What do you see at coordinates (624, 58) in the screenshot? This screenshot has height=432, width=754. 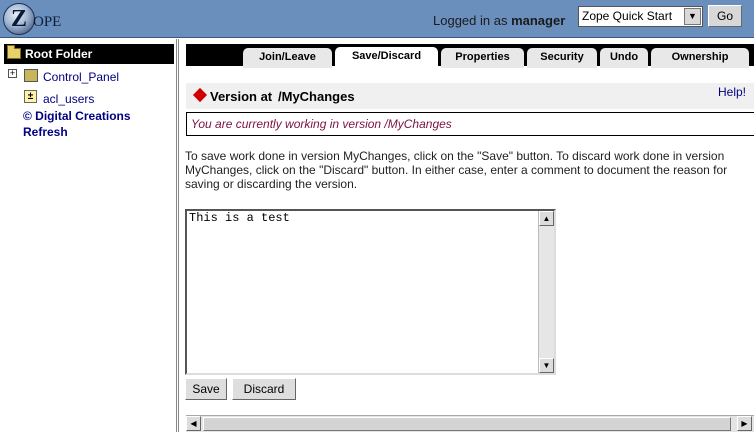 I see `tab-undo: Undo` at bounding box center [624, 58].